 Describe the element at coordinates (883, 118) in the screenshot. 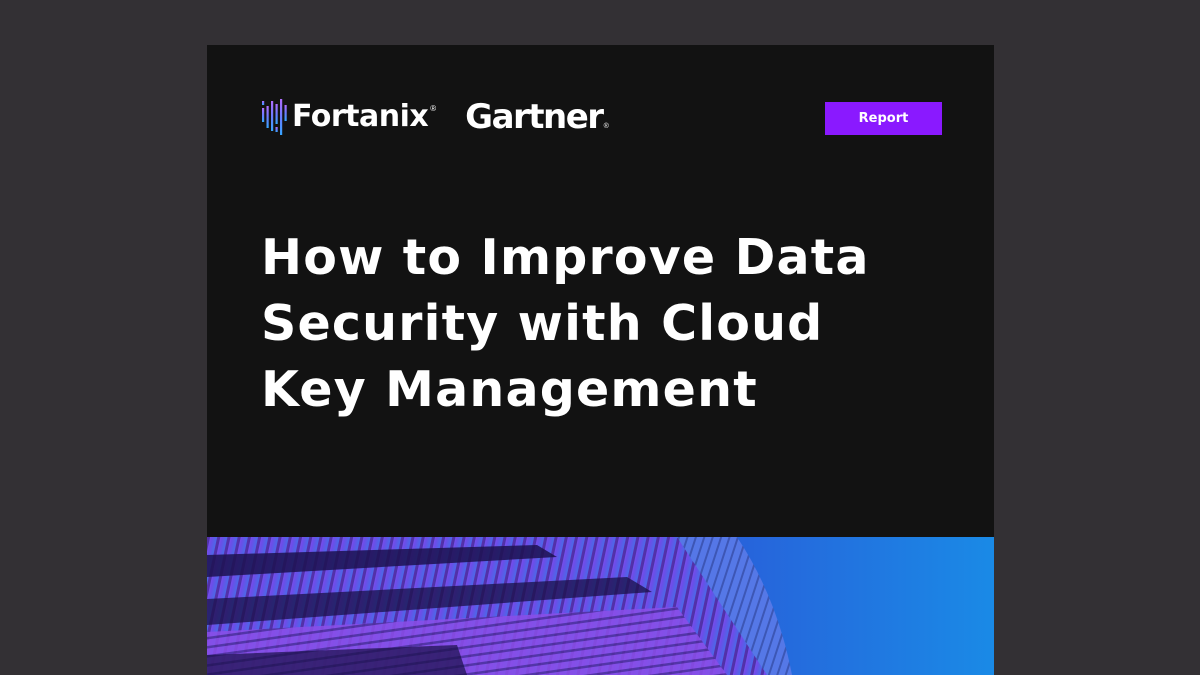

I see `report-badge: Report` at that location.